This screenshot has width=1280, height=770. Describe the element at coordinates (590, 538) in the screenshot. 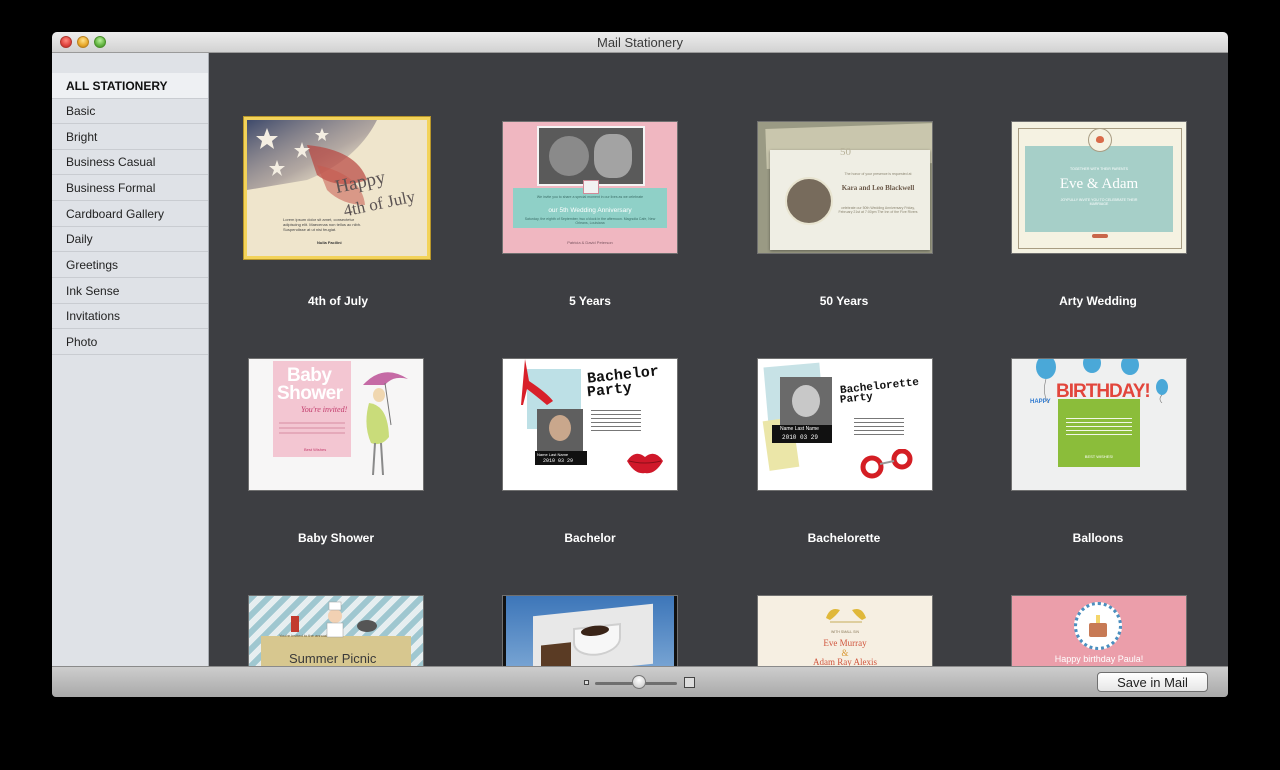

I see `template-label-bachelor: Bachelor` at that location.